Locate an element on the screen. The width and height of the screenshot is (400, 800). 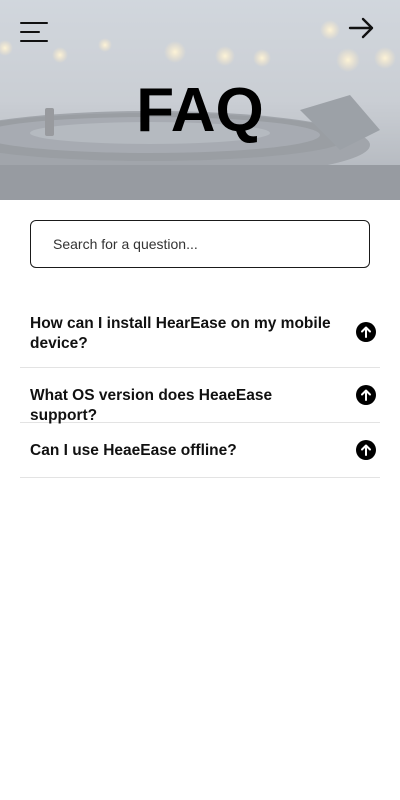
faq-question: Can I use HeaeEase offline? is located at coordinates (133, 450).